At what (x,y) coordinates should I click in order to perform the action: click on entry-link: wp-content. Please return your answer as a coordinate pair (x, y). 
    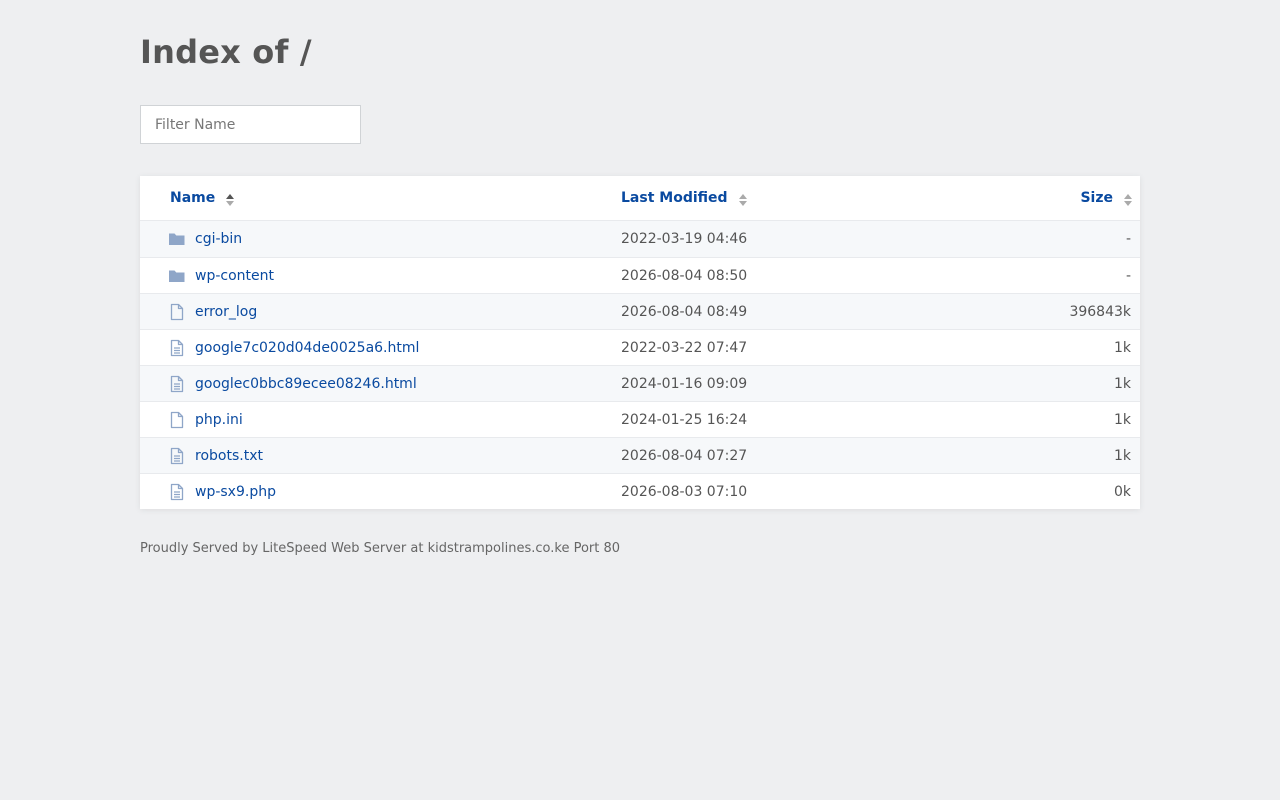
    Looking at the image, I should click on (221, 276).